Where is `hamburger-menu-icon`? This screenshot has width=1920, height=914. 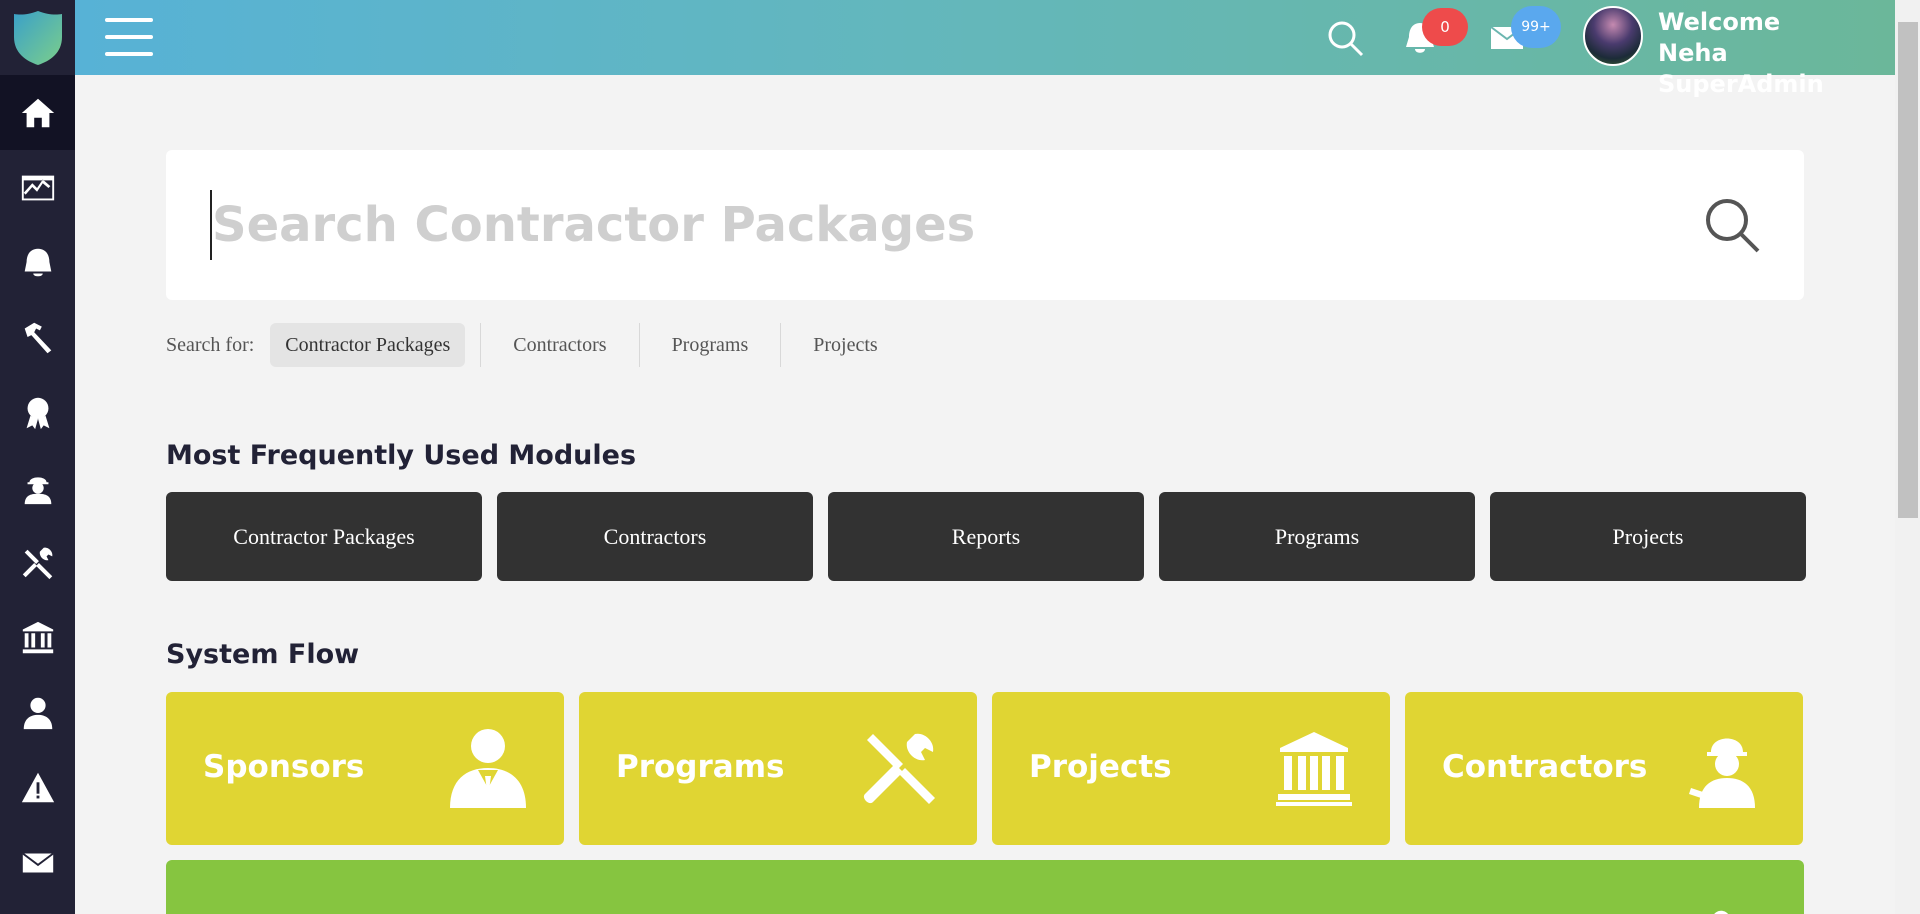
hamburger-menu-icon is located at coordinates (129, 37).